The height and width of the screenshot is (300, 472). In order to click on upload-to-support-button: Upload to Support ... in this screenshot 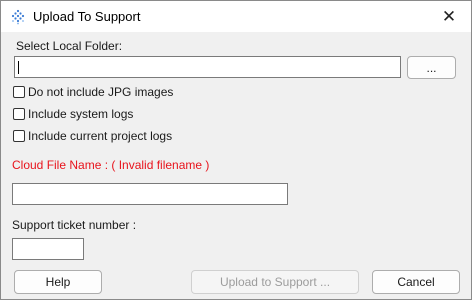, I will do `click(275, 282)`.